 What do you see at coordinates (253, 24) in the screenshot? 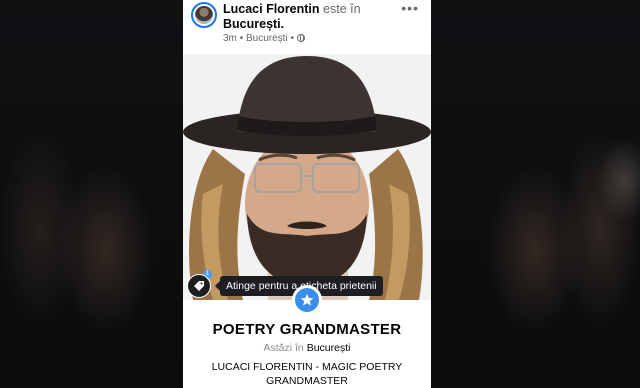
I see `checkin-location: București.` at bounding box center [253, 24].